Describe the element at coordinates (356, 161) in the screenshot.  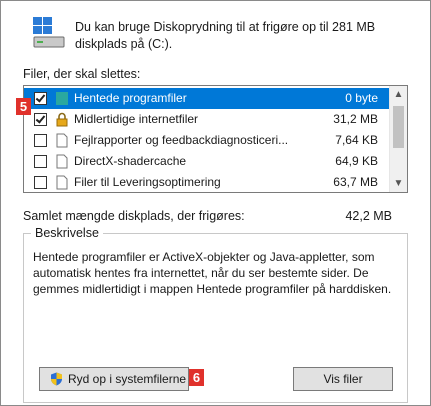
I see `list-item-size: 64,9 KB` at that location.